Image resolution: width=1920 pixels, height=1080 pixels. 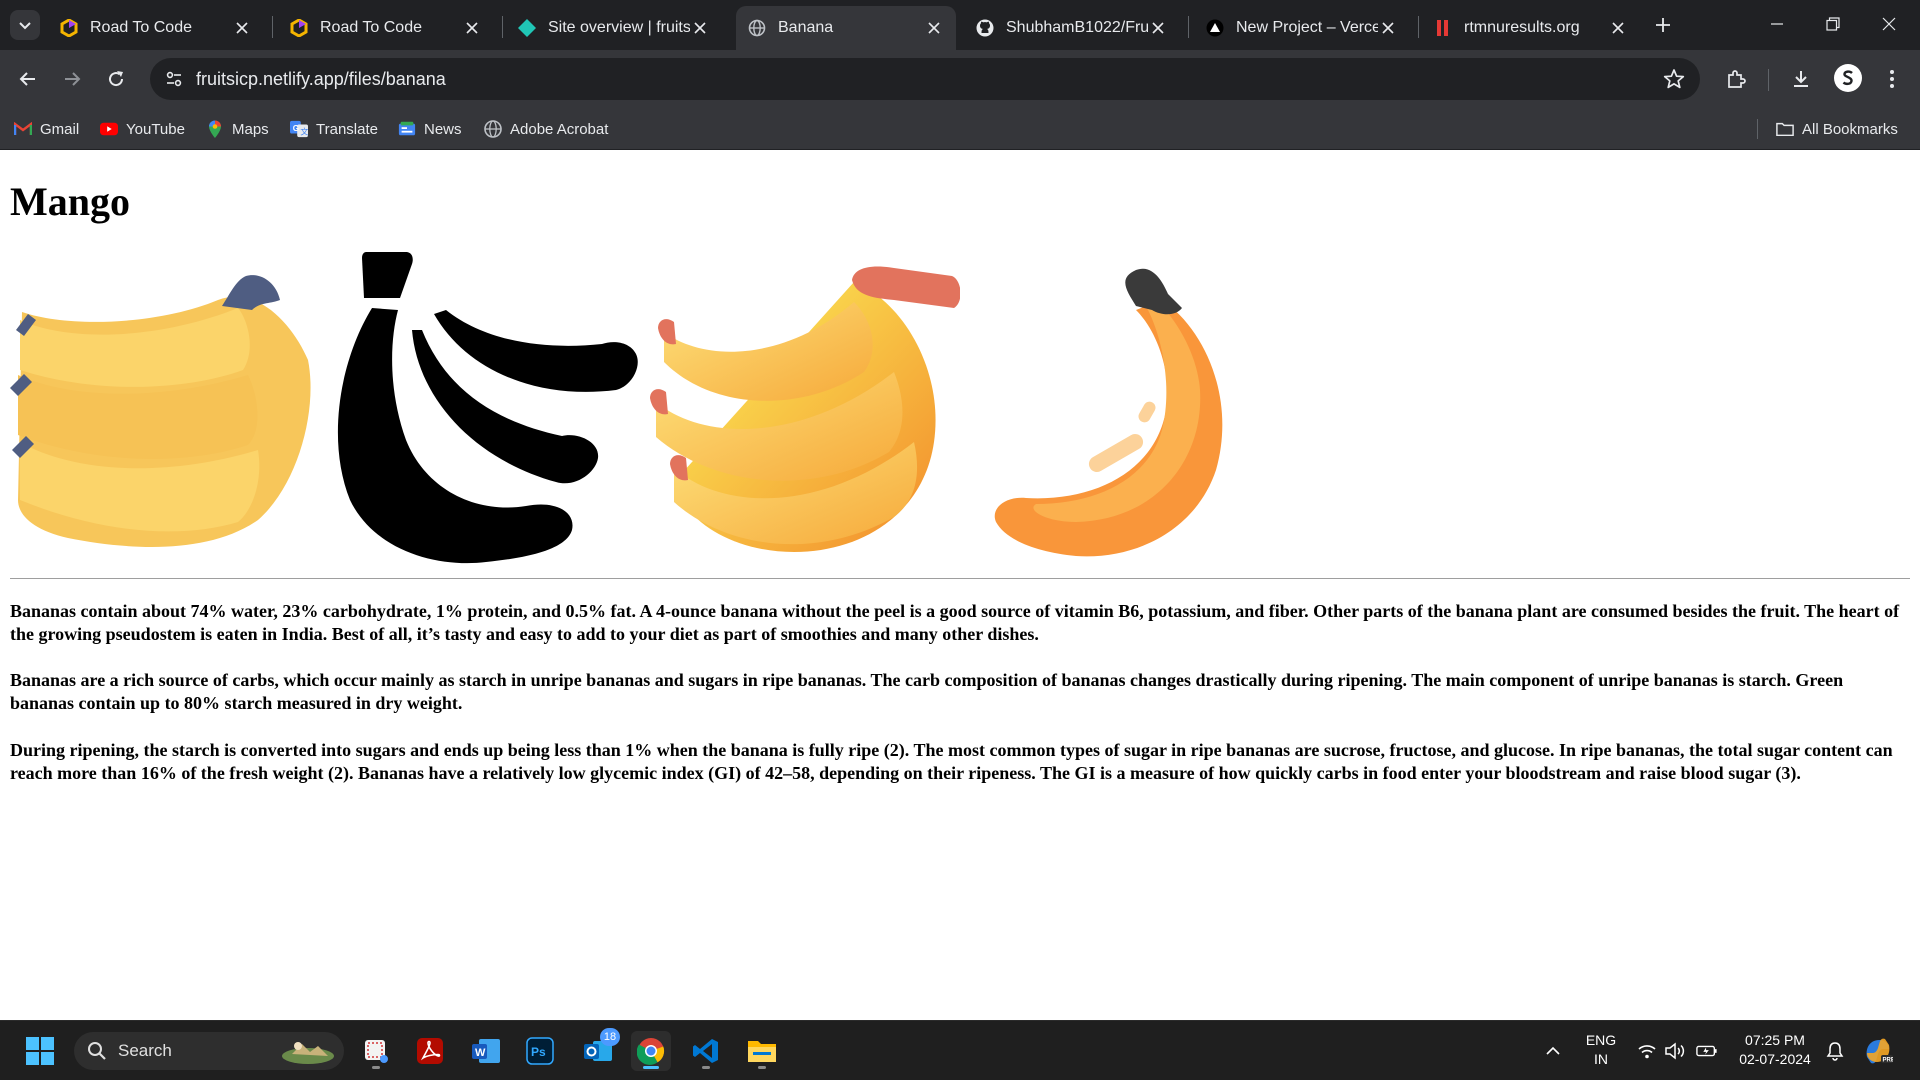 I want to click on kebab-menu-icon, so click(x=1892, y=79).